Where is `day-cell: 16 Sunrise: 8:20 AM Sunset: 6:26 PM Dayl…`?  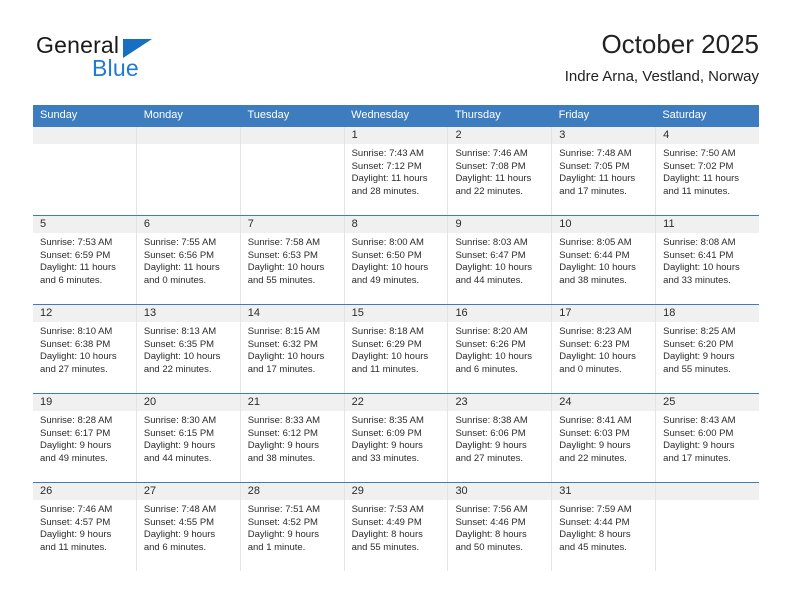 day-cell: 16 Sunrise: 8:20 AM Sunset: 6:26 PM Dayl… is located at coordinates (500, 349).